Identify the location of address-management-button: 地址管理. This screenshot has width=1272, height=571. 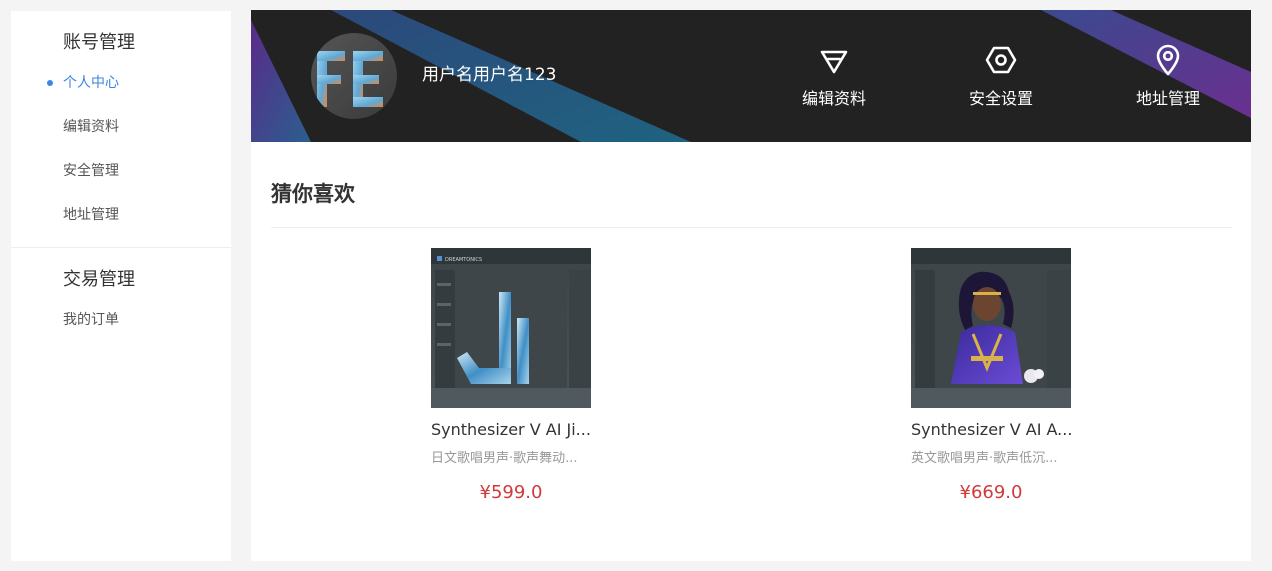
(1168, 76).